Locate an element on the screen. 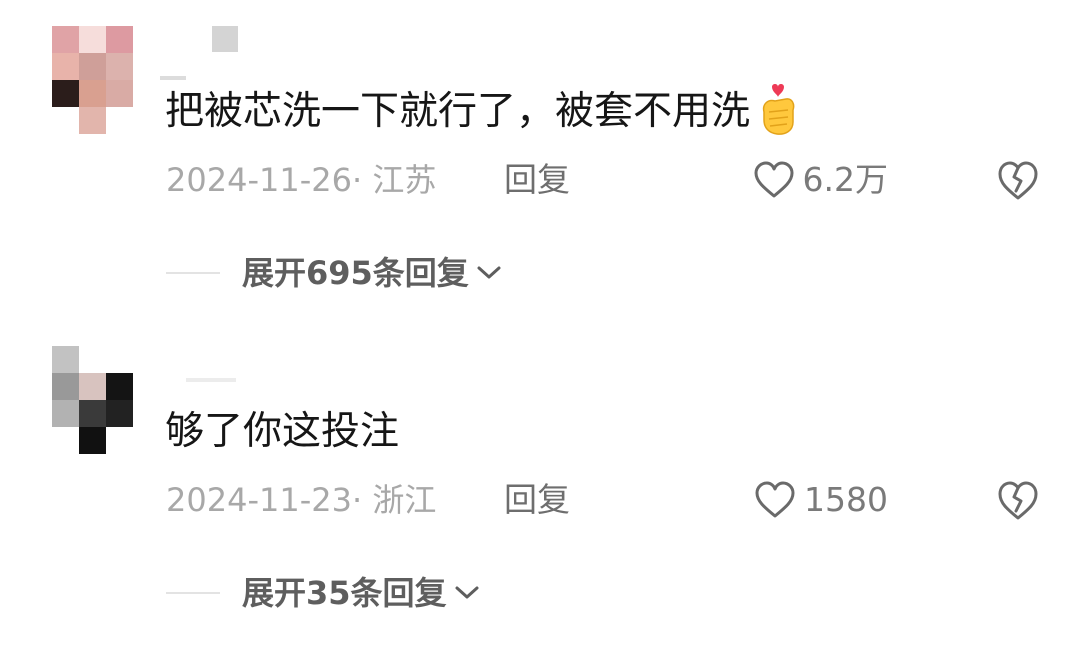  comment-meta: 2024-11-26· 江苏 回复 6.2万 is located at coordinates (603, 180).